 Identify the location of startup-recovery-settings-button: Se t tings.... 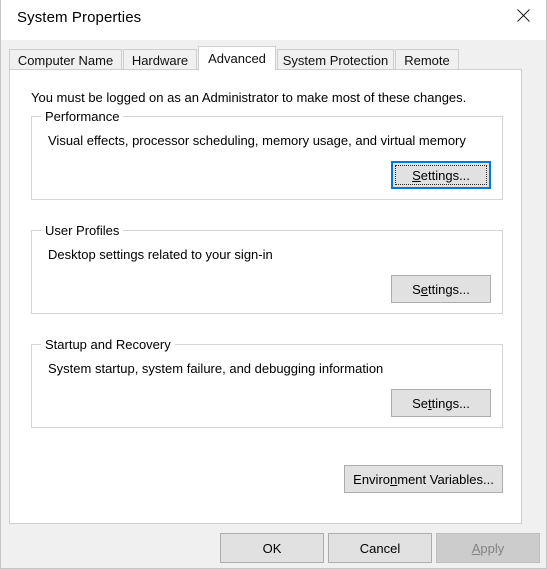
(441, 403).